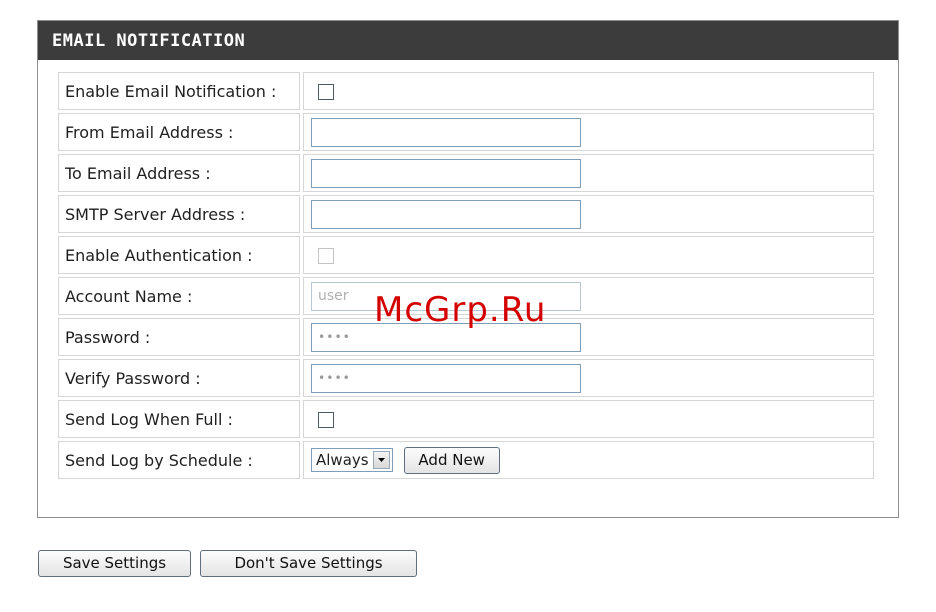 This screenshot has height=612, width=936. What do you see at coordinates (179, 460) in the screenshot?
I see `send-log-by-schedule-label: Send Log by Schedule :` at bounding box center [179, 460].